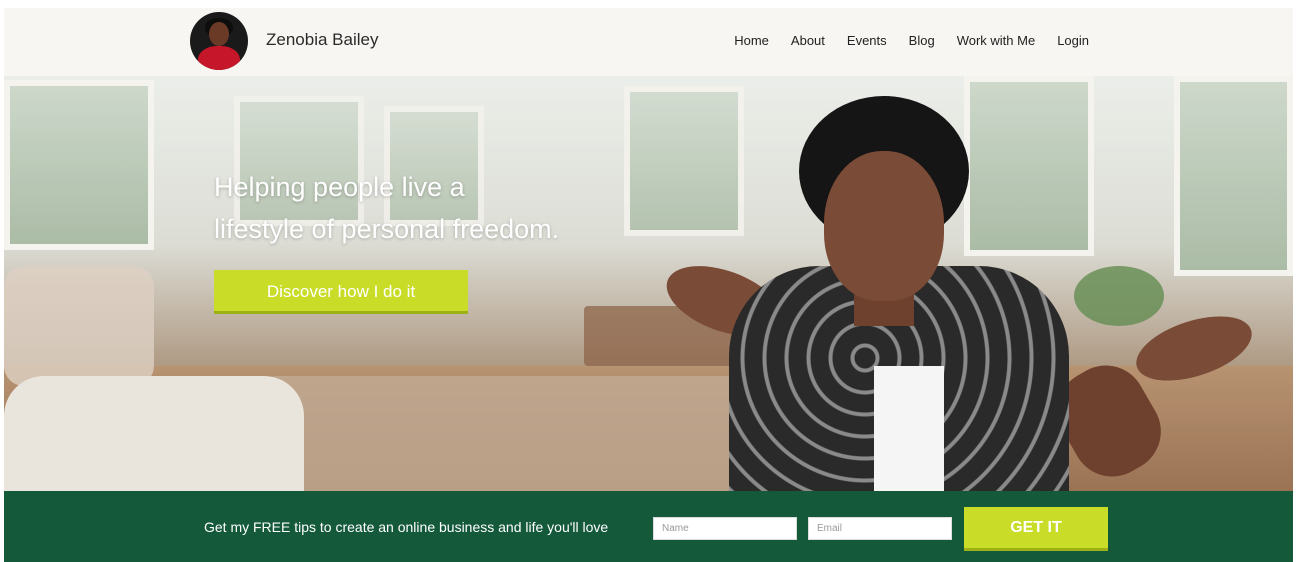 The image size is (1296, 562). I want to click on headline-line-1: Helping people live a, so click(339, 187).